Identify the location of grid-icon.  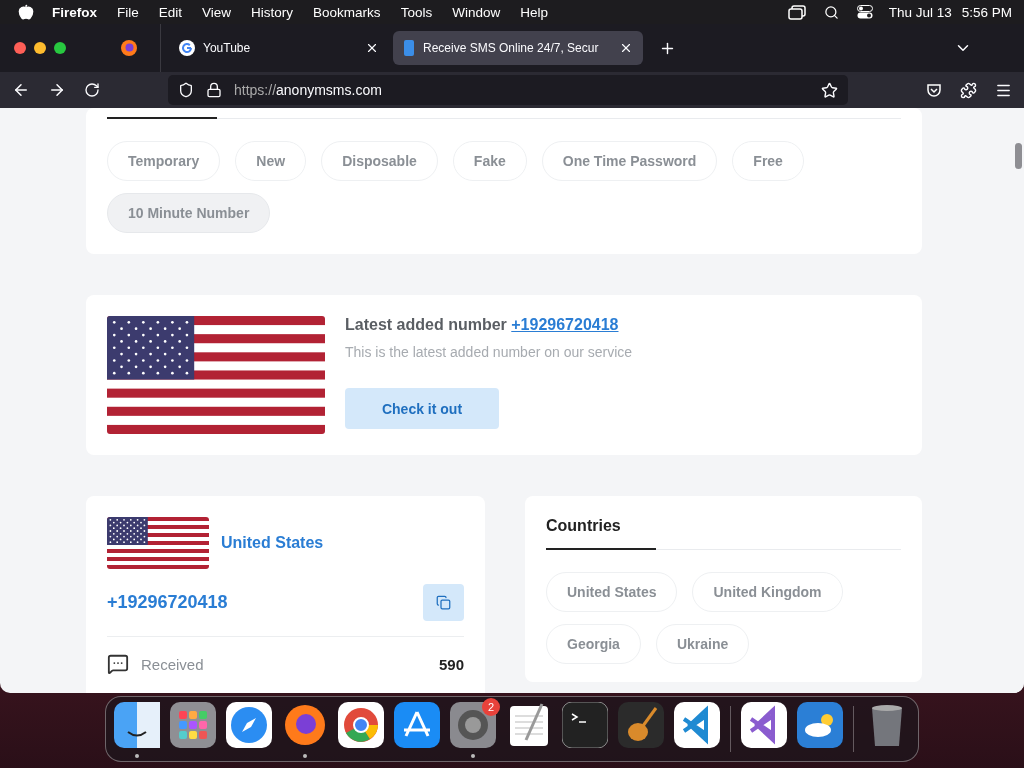
(193, 725).